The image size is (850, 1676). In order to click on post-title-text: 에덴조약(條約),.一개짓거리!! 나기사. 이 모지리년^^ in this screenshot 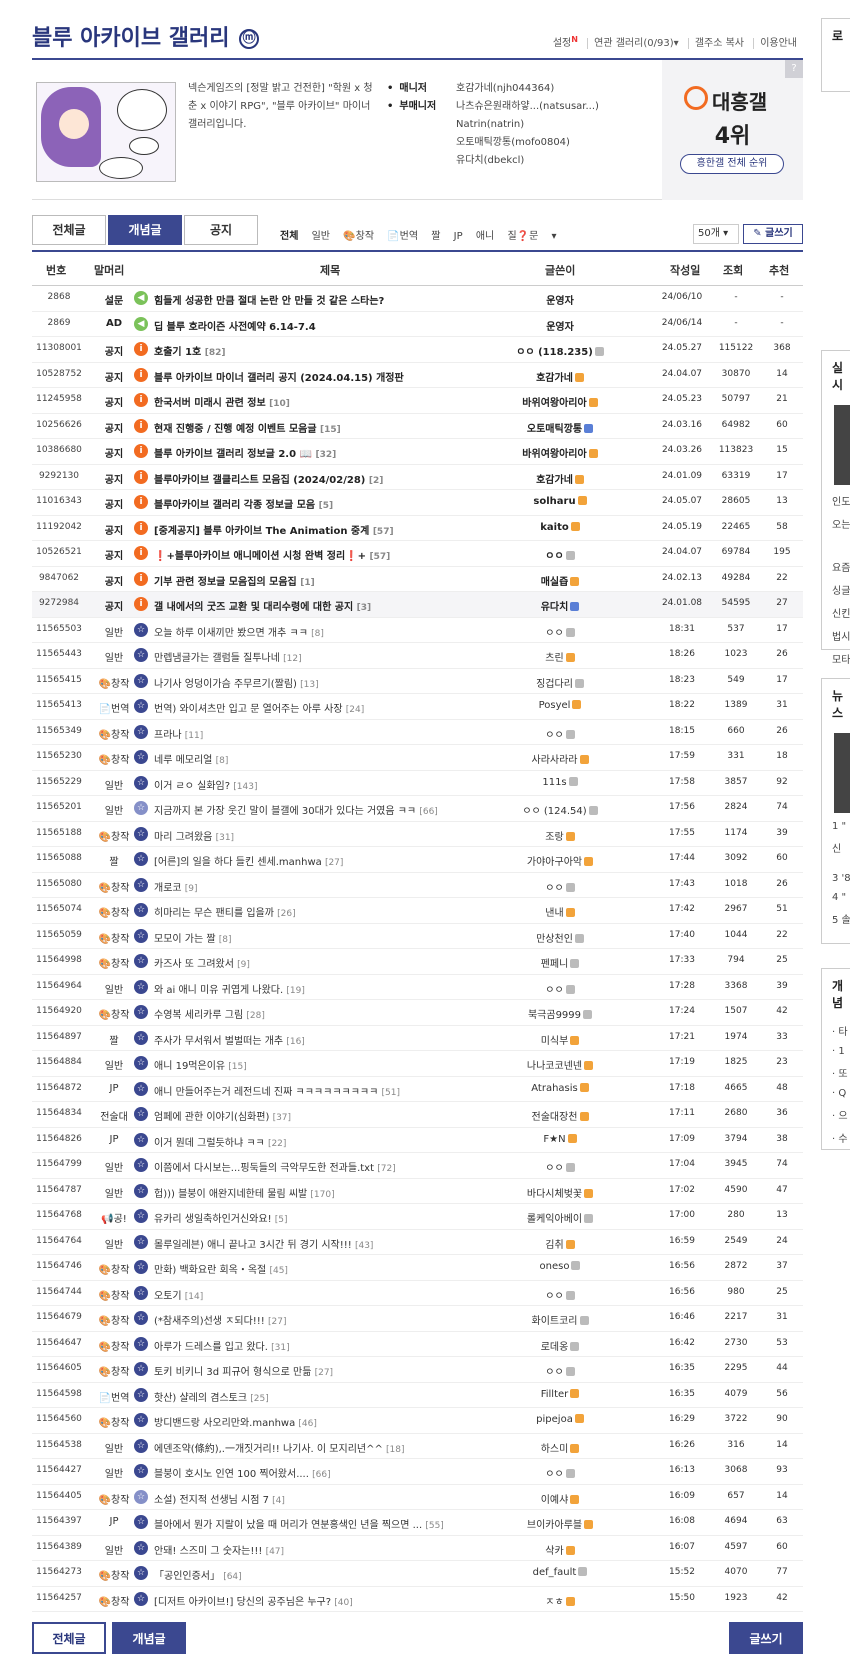, I will do `click(268, 1449)`.